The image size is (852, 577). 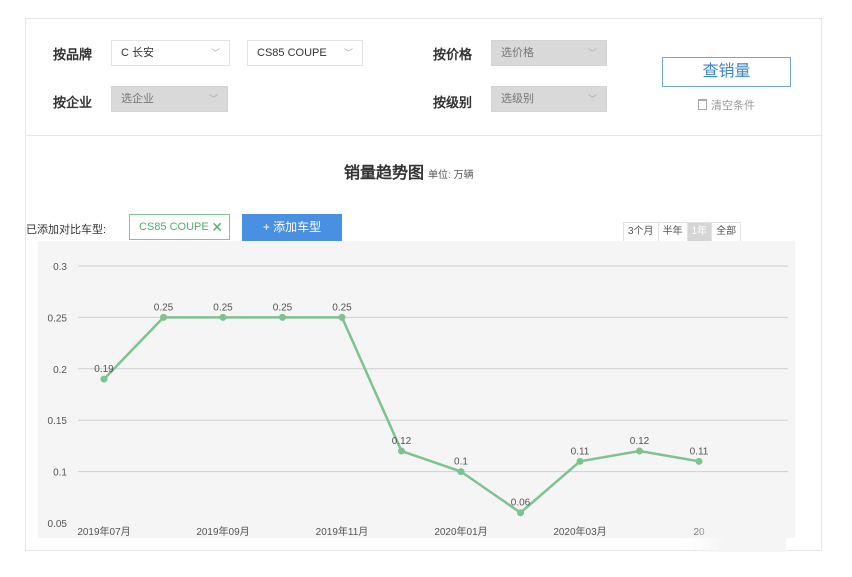 I want to click on data-label: 0.06, so click(x=521, y=503).